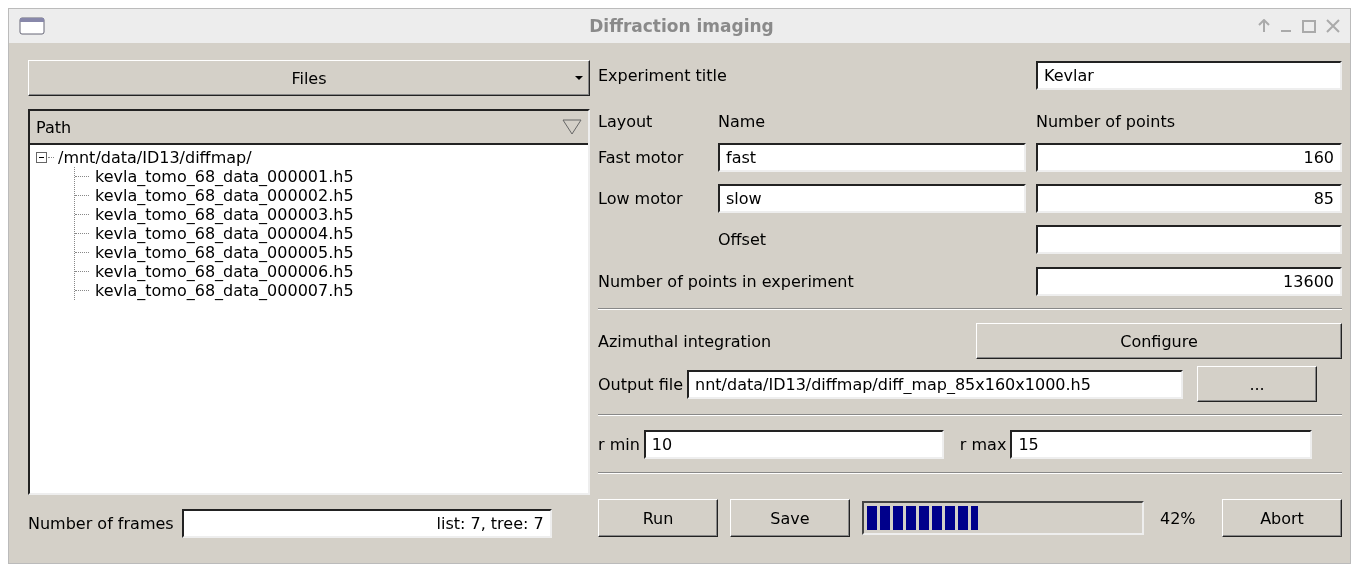  Describe the element at coordinates (1161, 444) in the screenshot. I see `r-max-field: 15` at that location.